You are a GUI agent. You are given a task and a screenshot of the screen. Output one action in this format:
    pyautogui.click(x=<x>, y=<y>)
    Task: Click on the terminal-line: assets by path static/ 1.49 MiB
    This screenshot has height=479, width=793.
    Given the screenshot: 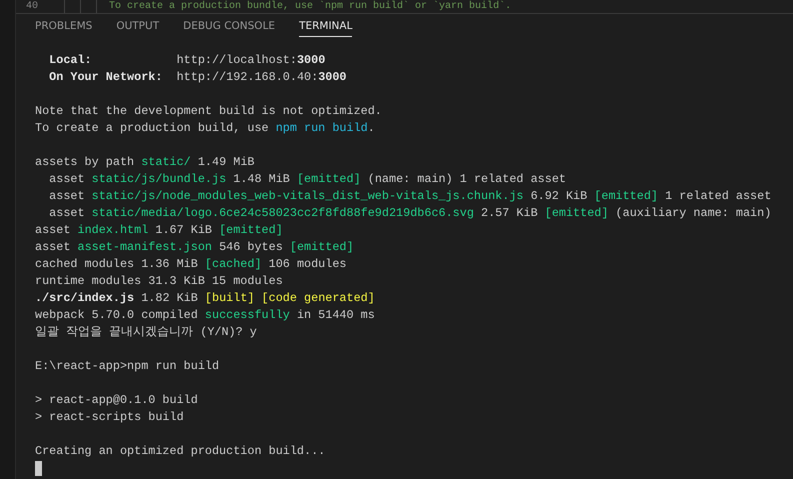 What is the action you would take?
    pyautogui.click(x=144, y=162)
    